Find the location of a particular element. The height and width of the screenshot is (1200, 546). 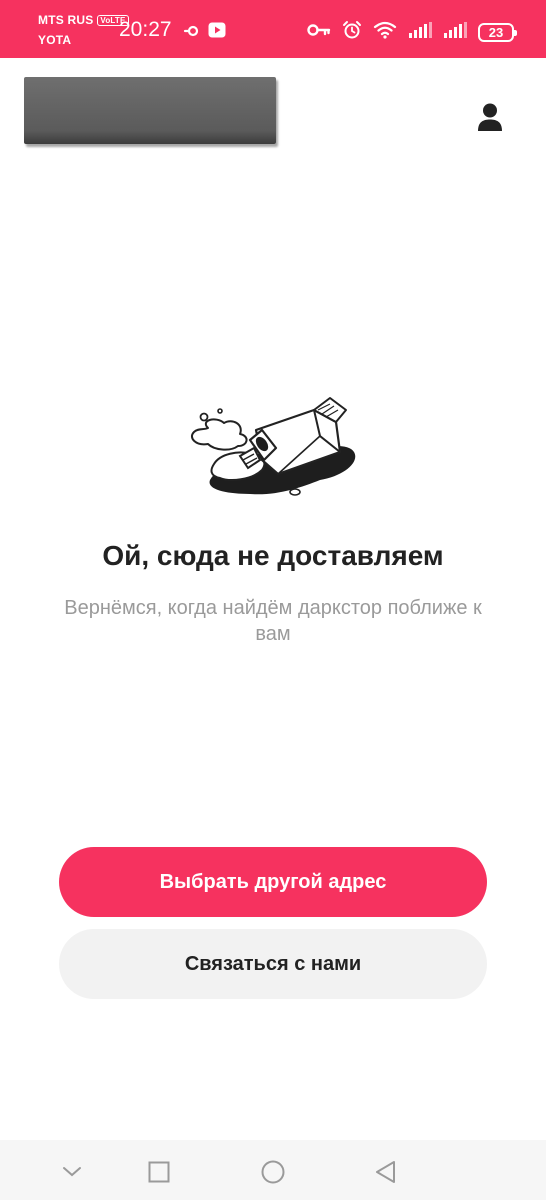

spilled-milk-illustration is located at coordinates (273, 446).